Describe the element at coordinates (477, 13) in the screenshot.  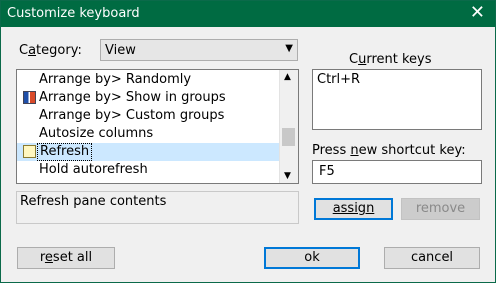
I see `close-icon: ✕` at that location.